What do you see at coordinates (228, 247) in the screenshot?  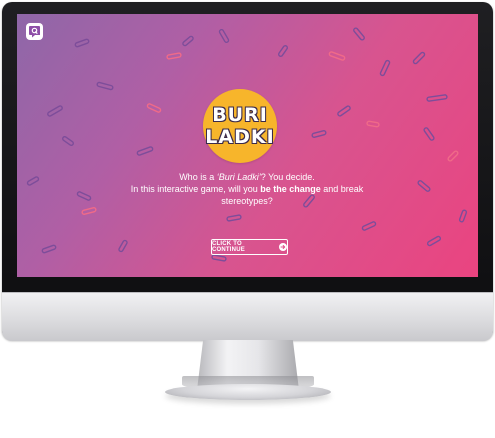 I see `click-to-continue-label: CLICK TO CONTINUE` at bounding box center [228, 247].